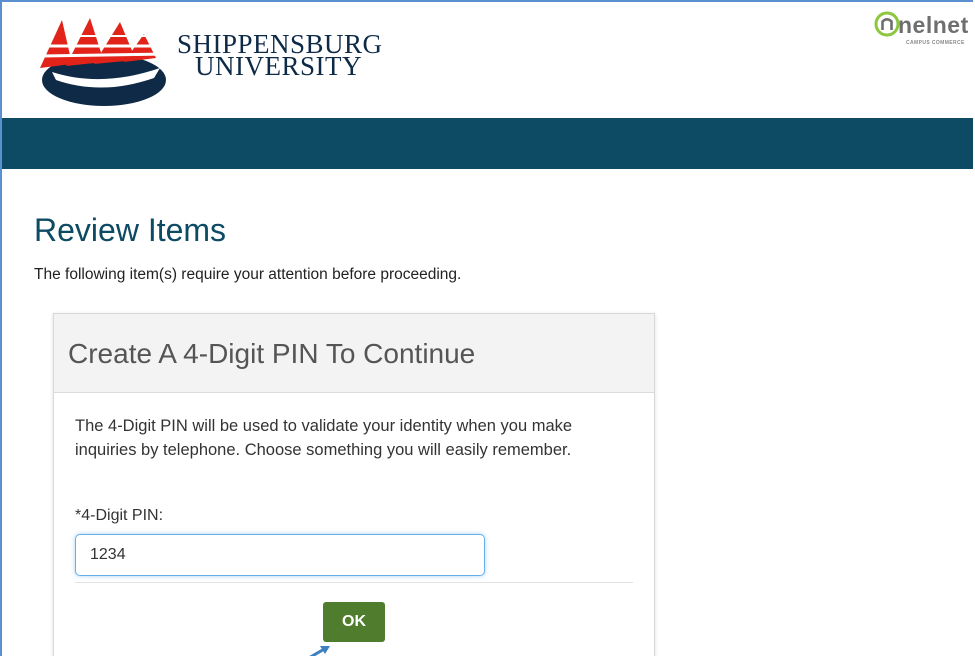 This screenshot has height=658, width=975. I want to click on pin-field-label: *4-Digit PIN:, so click(119, 515).